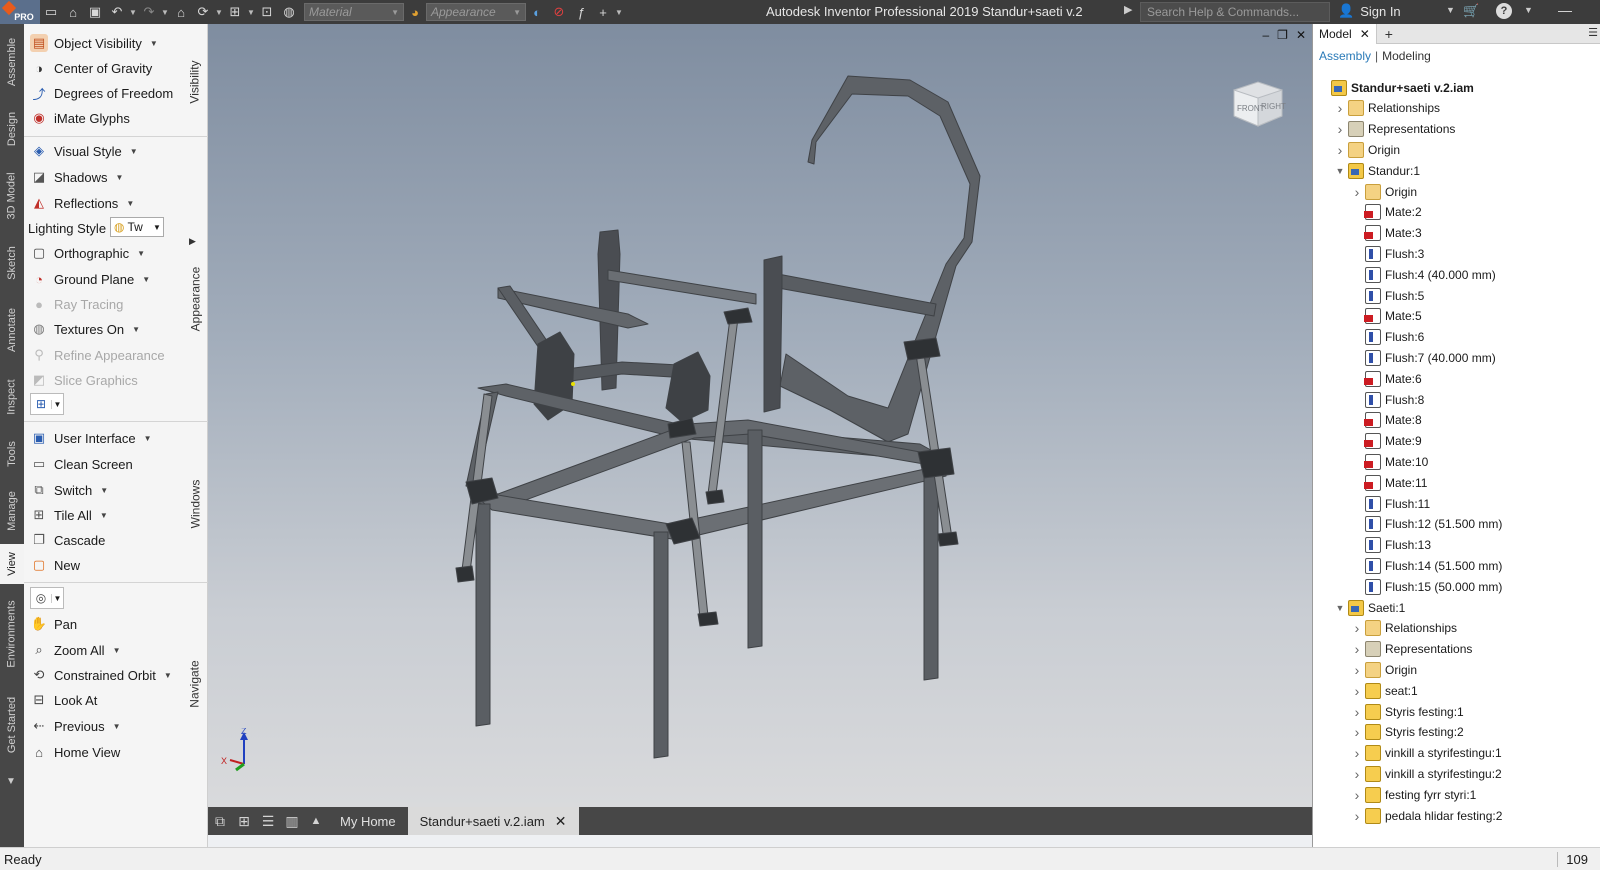 Image resolution: width=1600 pixels, height=870 pixels. Describe the element at coordinates (220, 821) in the screenshot. I see `cascade-windows-icon: ⧉` at that location.